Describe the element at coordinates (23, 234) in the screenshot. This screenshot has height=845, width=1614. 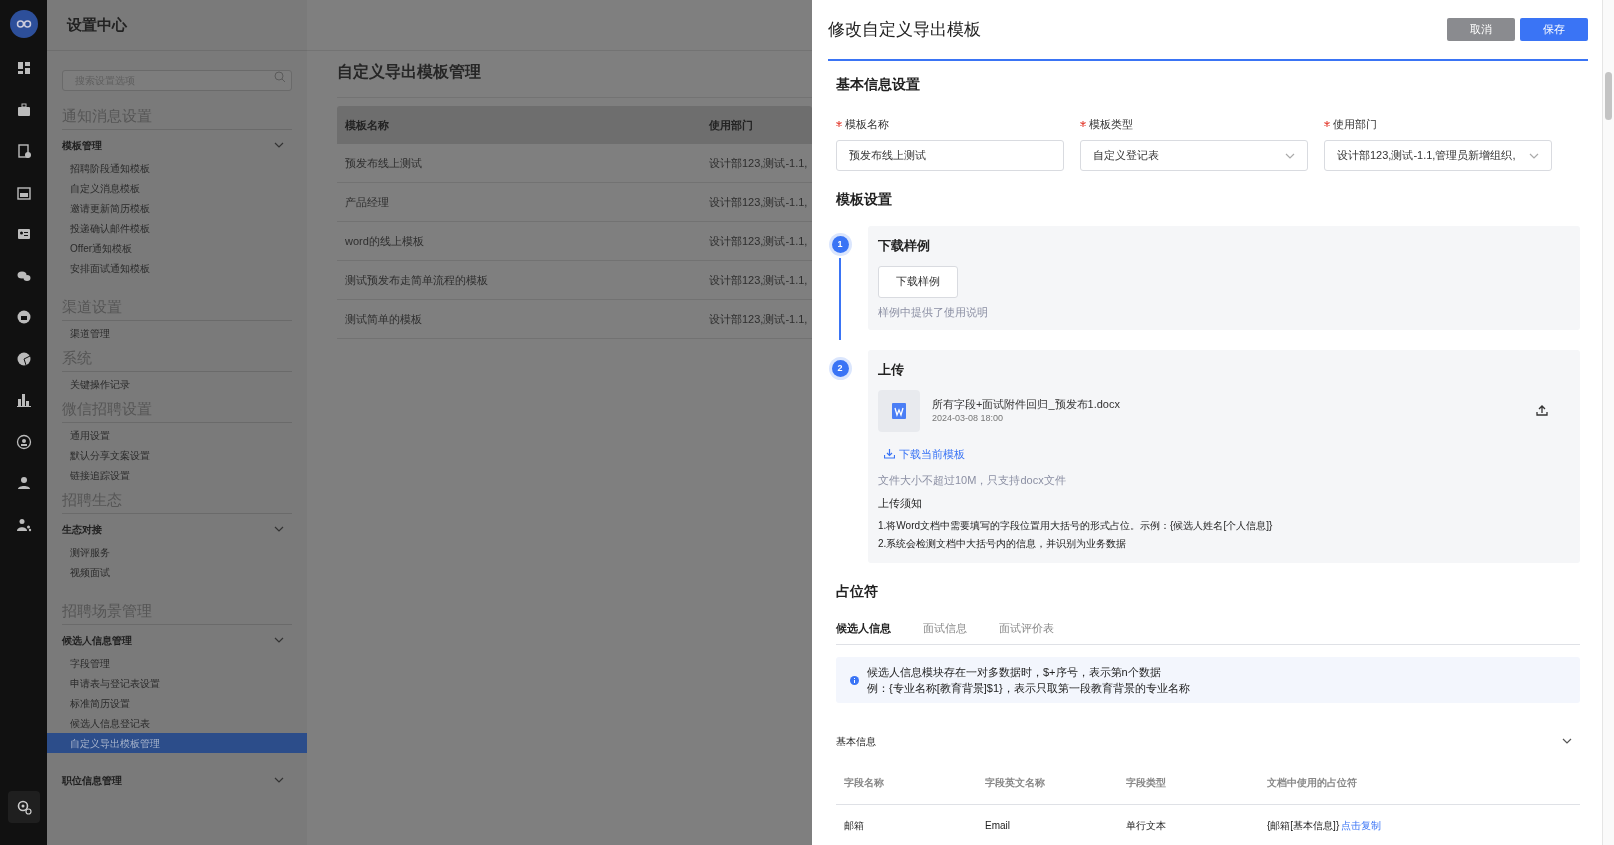
I see `id-card-icon` at that location.